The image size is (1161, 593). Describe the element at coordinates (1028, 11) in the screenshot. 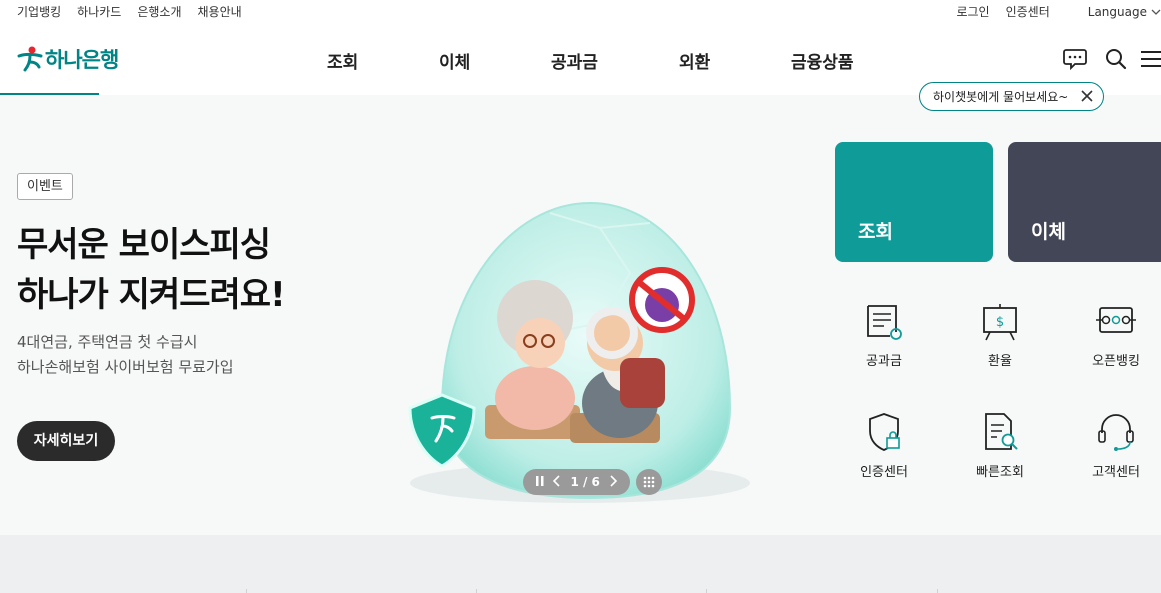

I see `cert-center-link: 인증센터` at that location.